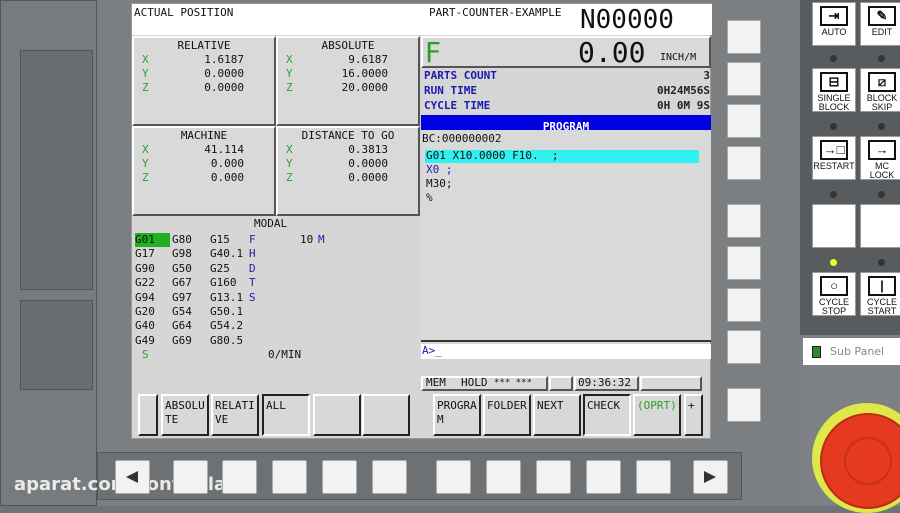 The height and width of the screenshot is (513, 900). I want to click on counter-label: CYCLE TIME, so click(457, 105).